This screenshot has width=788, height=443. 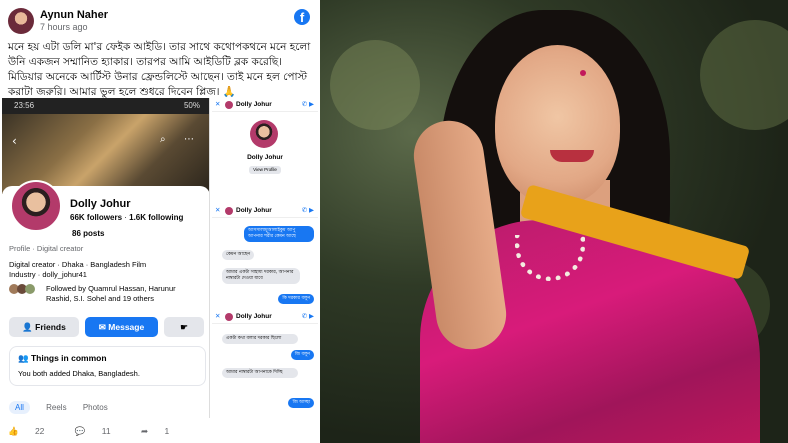 I want to click on post-time: 7 hours ago, so click(x=64, y=27).